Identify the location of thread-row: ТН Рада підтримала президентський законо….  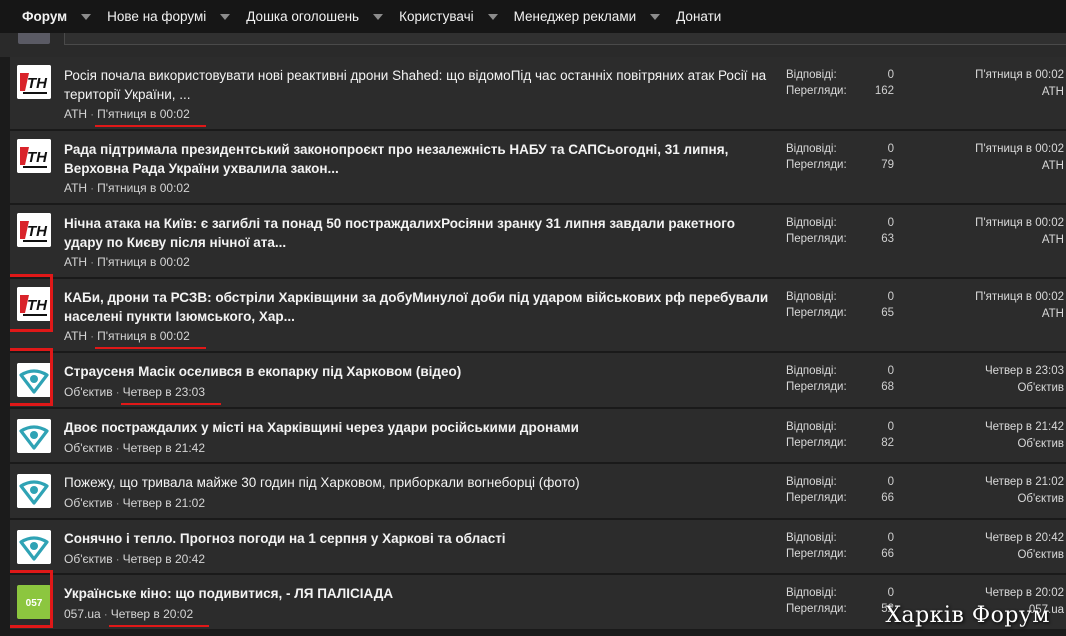
(538, 168).